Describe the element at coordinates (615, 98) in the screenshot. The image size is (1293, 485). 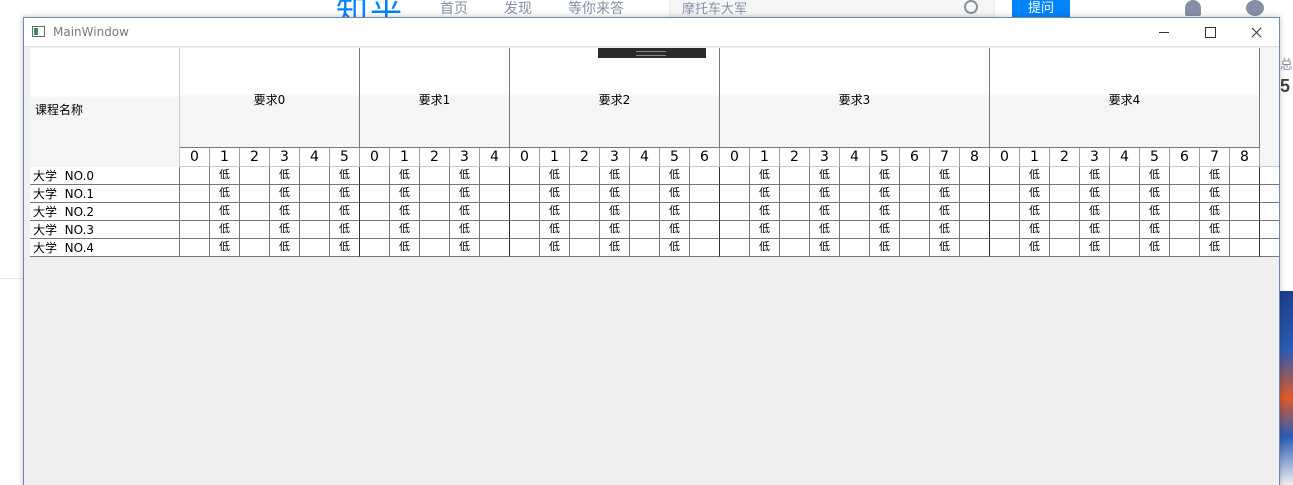
I see `requirement-header-2: 要求2` at that location.